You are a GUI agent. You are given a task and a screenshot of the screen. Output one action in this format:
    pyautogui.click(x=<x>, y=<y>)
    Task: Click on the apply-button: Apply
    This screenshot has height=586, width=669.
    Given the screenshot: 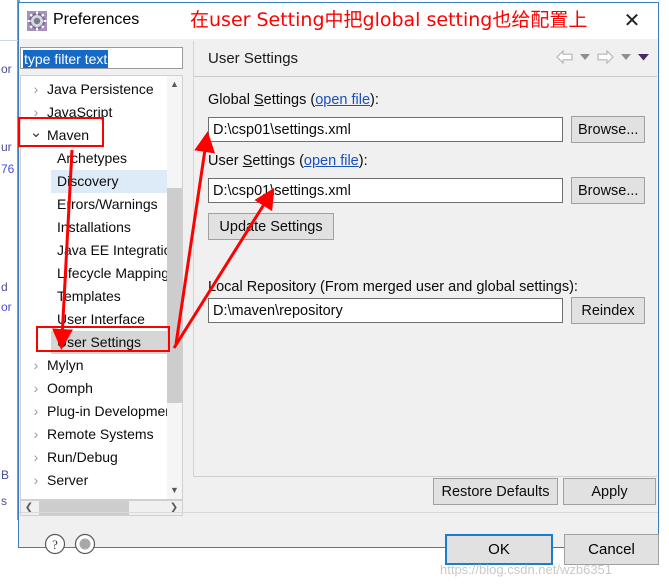 What is the action you would take?
    pyautogui.click(x=609, y=491)
    